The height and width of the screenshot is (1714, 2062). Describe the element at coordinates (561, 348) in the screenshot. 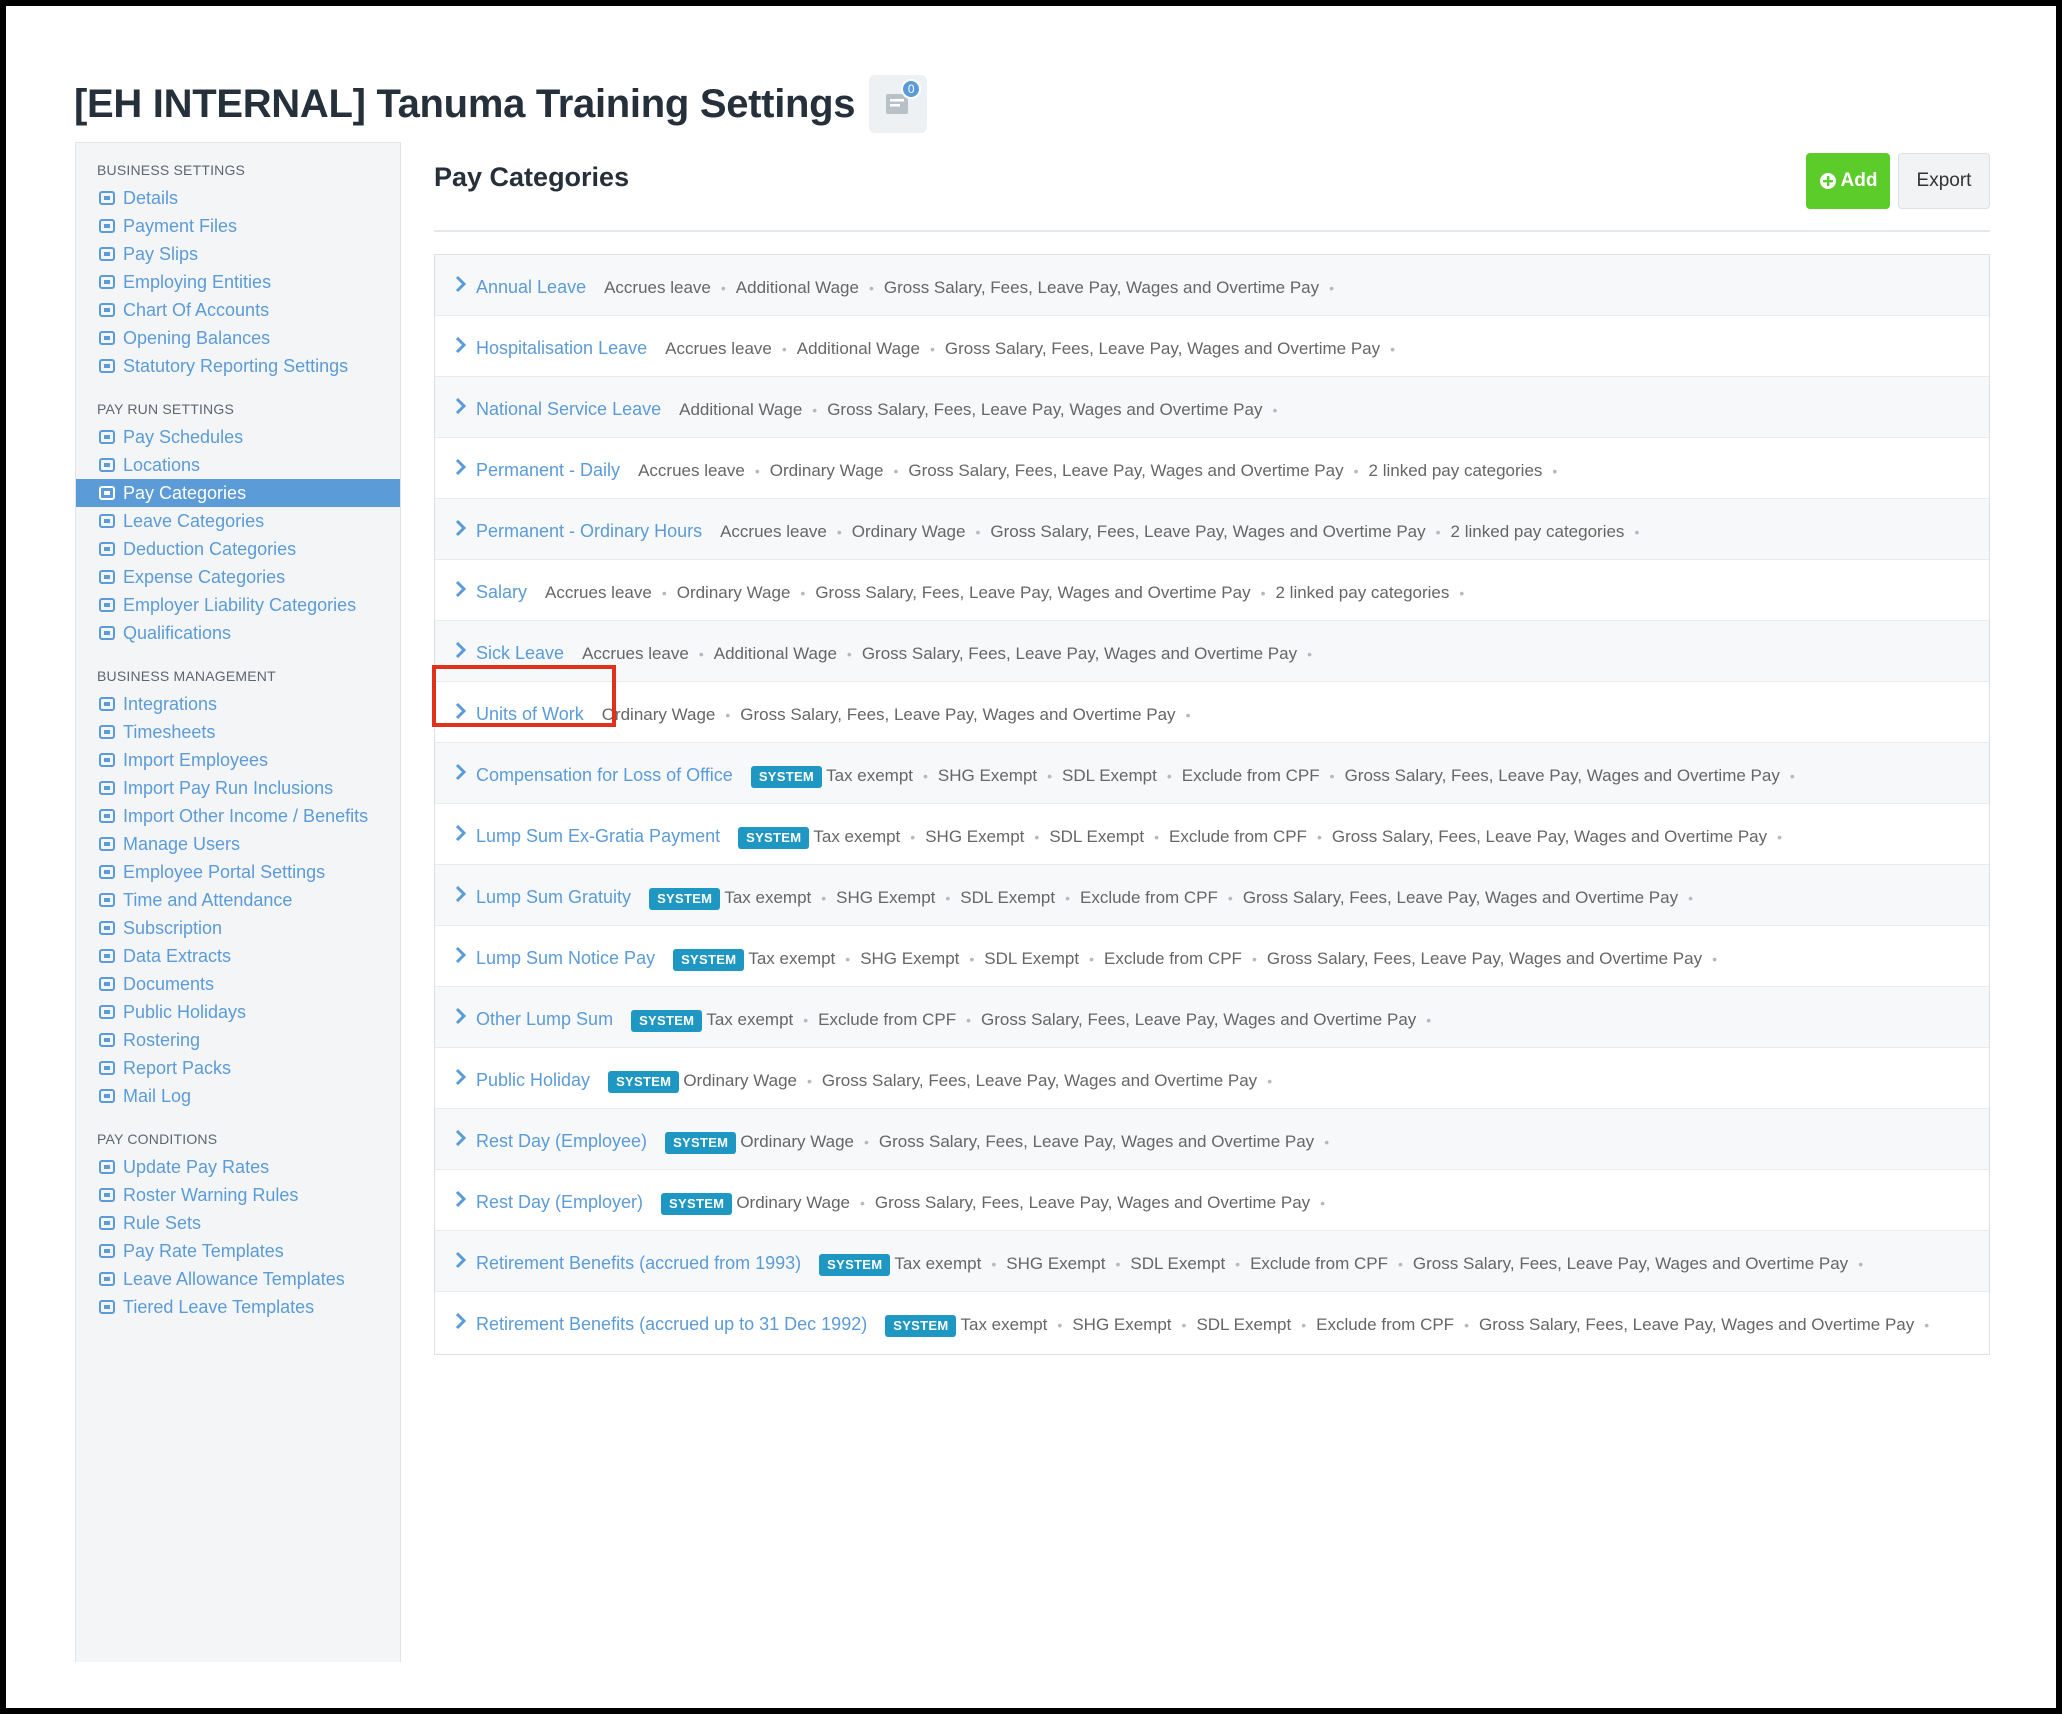

I see `pay-category-name: Hospitalisation Leave` at that location.